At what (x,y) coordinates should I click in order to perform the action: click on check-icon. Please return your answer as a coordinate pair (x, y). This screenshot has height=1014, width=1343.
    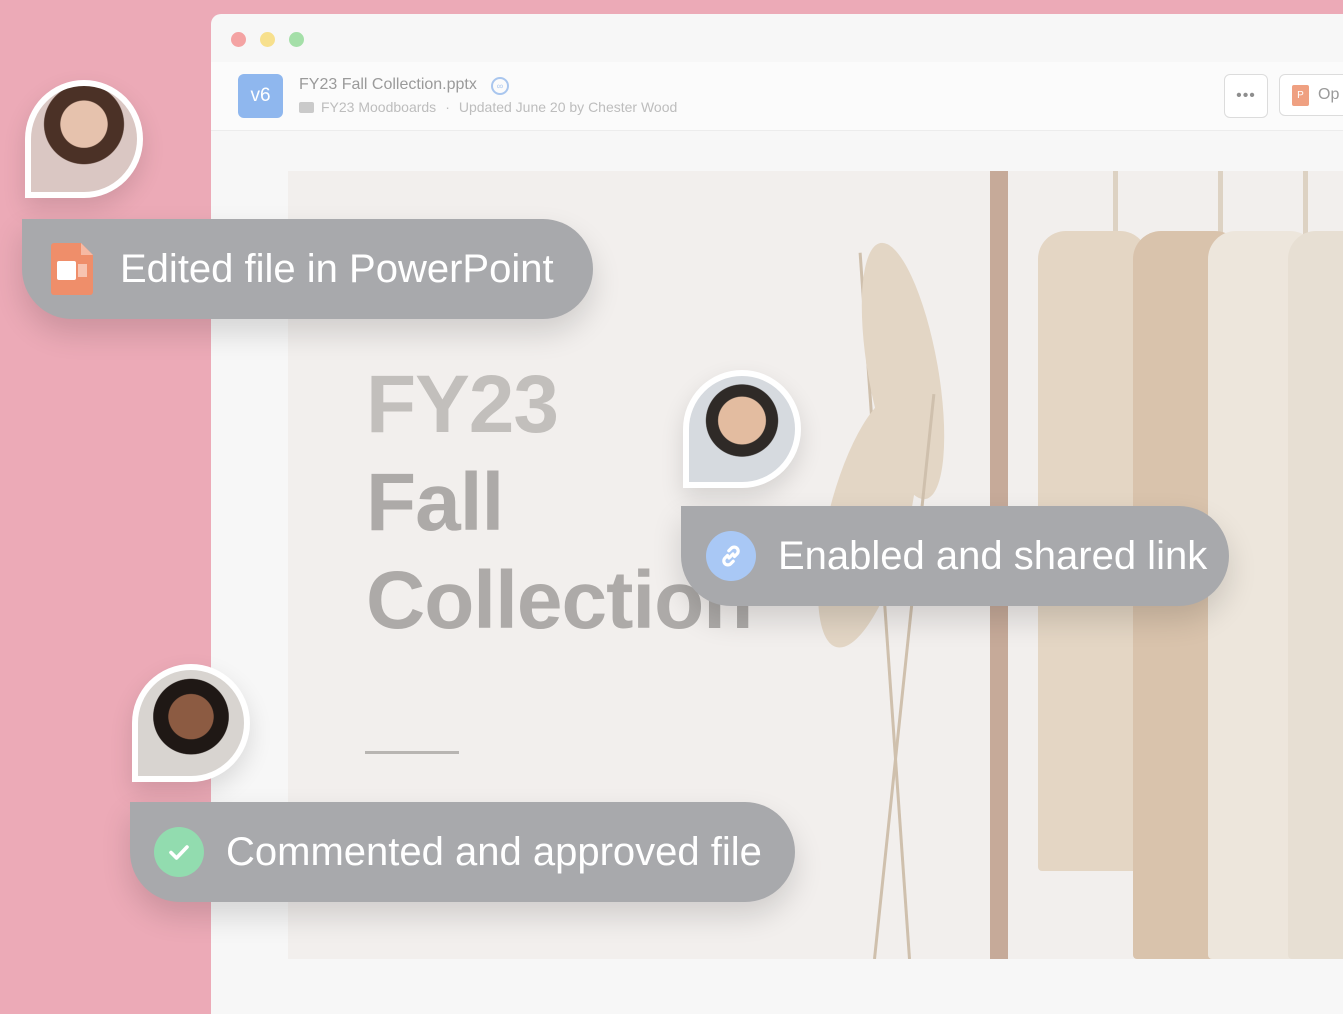
    Looking at the image, I should click on (179, 852).